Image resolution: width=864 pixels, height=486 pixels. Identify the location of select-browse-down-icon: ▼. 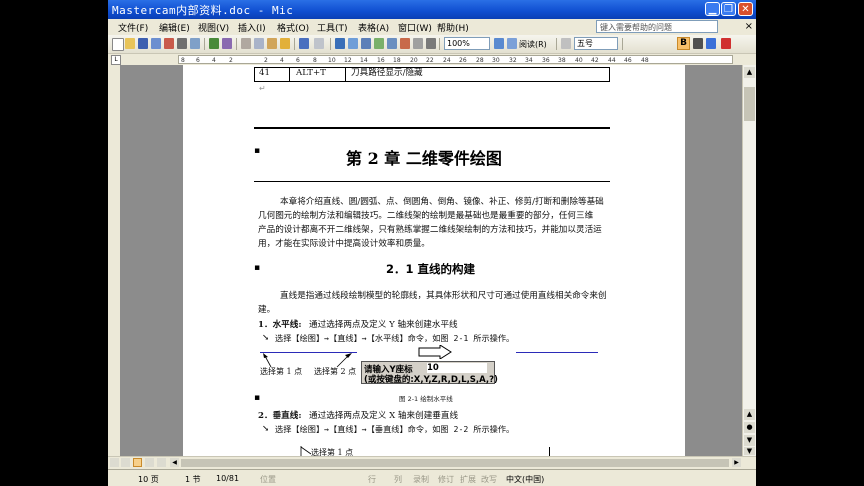
(749, 440).